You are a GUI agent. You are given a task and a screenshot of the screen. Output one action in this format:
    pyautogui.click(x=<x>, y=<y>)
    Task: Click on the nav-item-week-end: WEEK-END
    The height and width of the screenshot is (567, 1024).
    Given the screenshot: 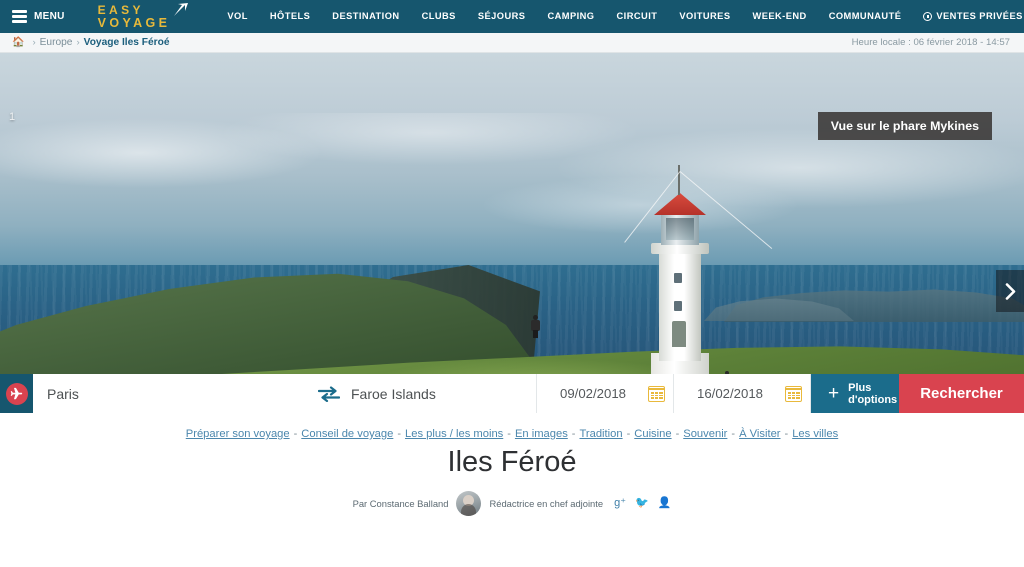 What is the action you would take?
    pyautogui.click(x=779, y=16)
    